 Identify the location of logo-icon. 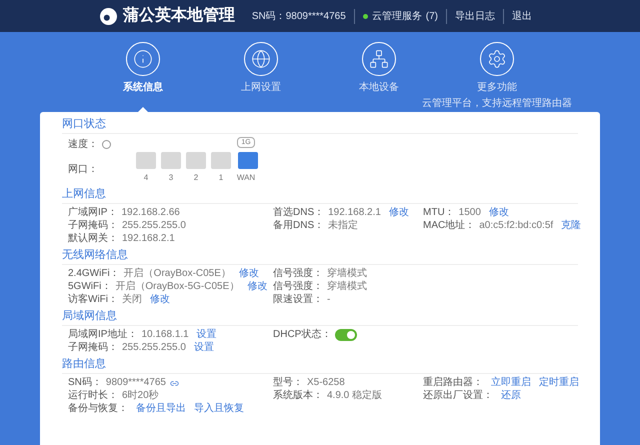
(108, 16).